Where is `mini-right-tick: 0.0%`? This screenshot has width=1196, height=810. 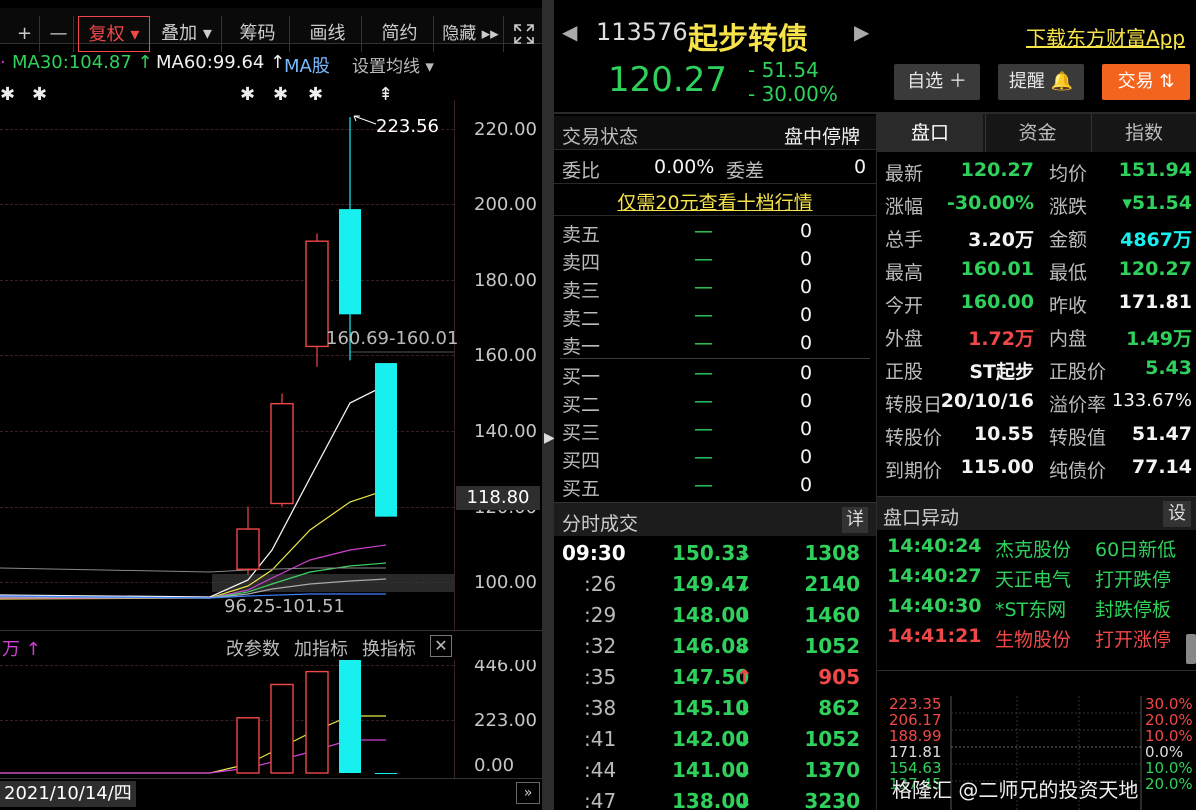
mini-right-tick: 0.0% is located at coordinates (1164, 752).